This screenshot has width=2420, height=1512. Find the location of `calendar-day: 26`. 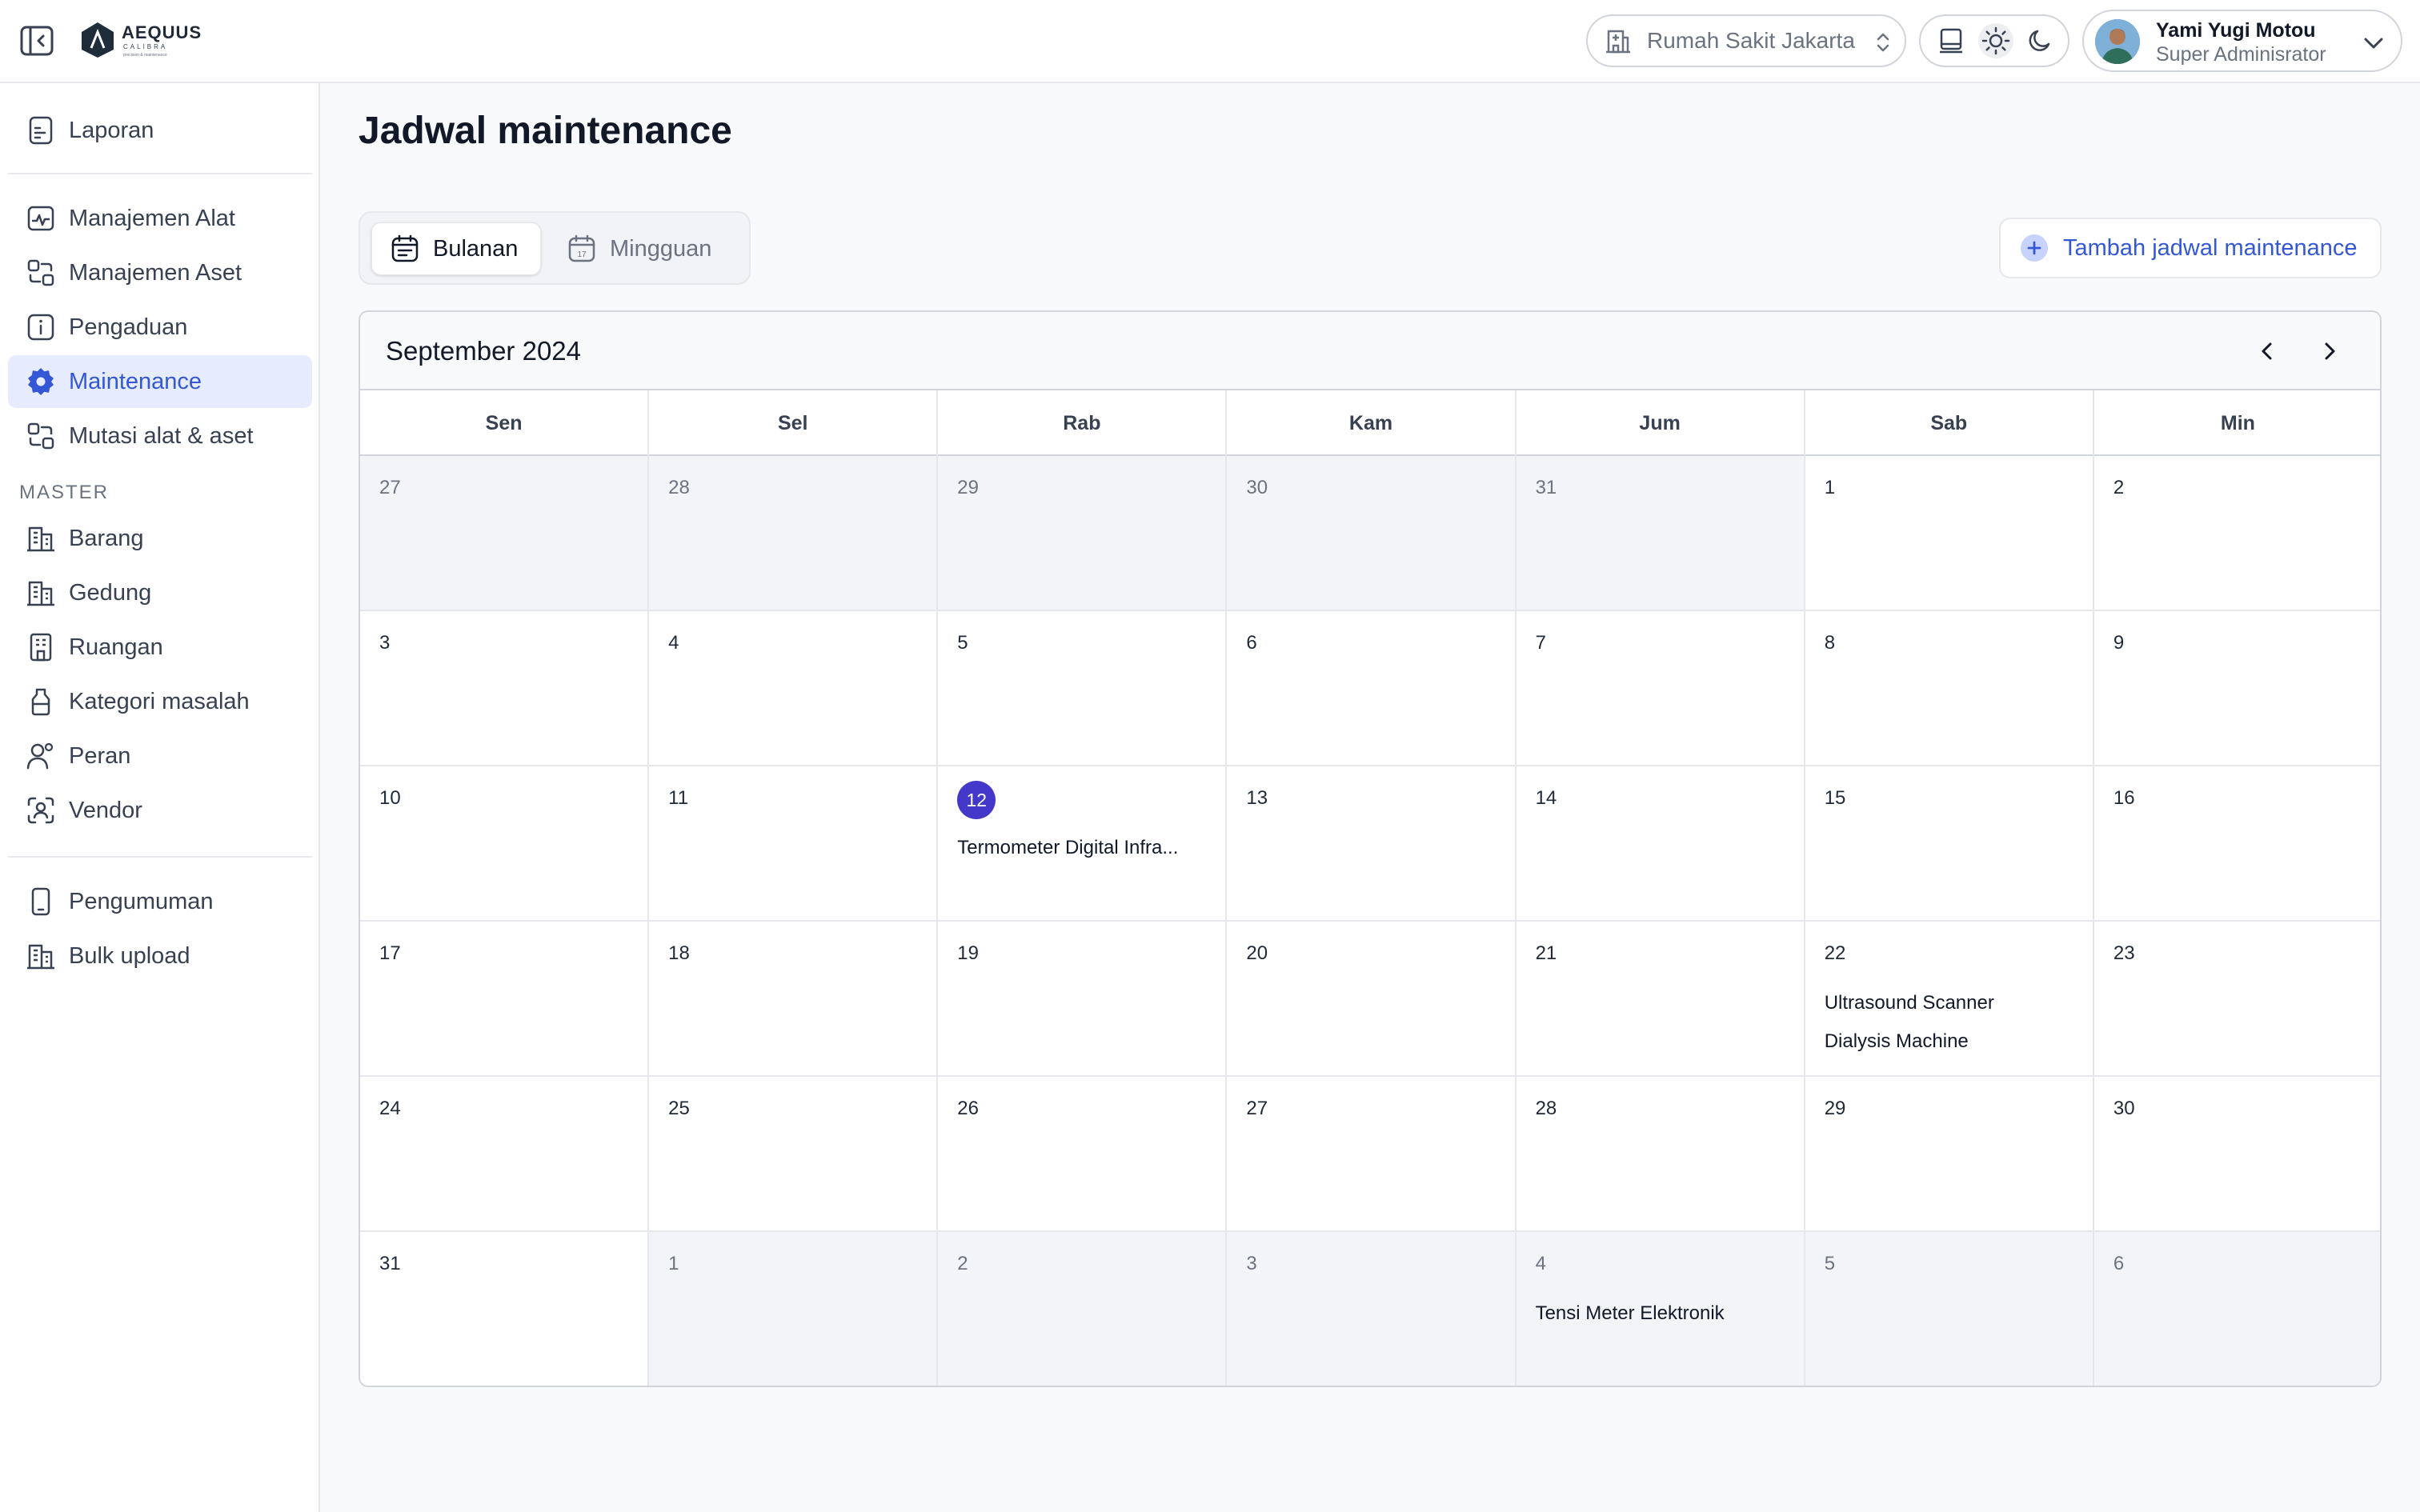

calendar-day: 26 is located at coordinates (1083, 1154).